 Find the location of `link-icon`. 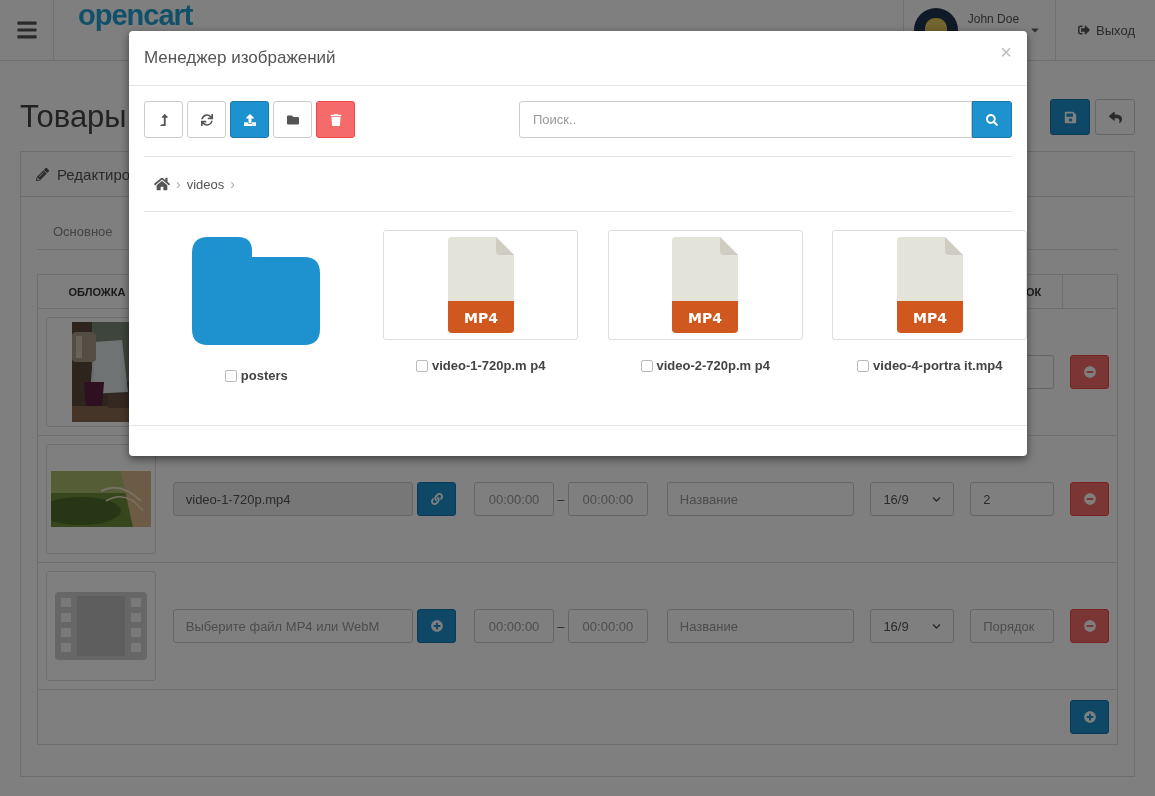

link-icon is located at coordinates (436, 499).